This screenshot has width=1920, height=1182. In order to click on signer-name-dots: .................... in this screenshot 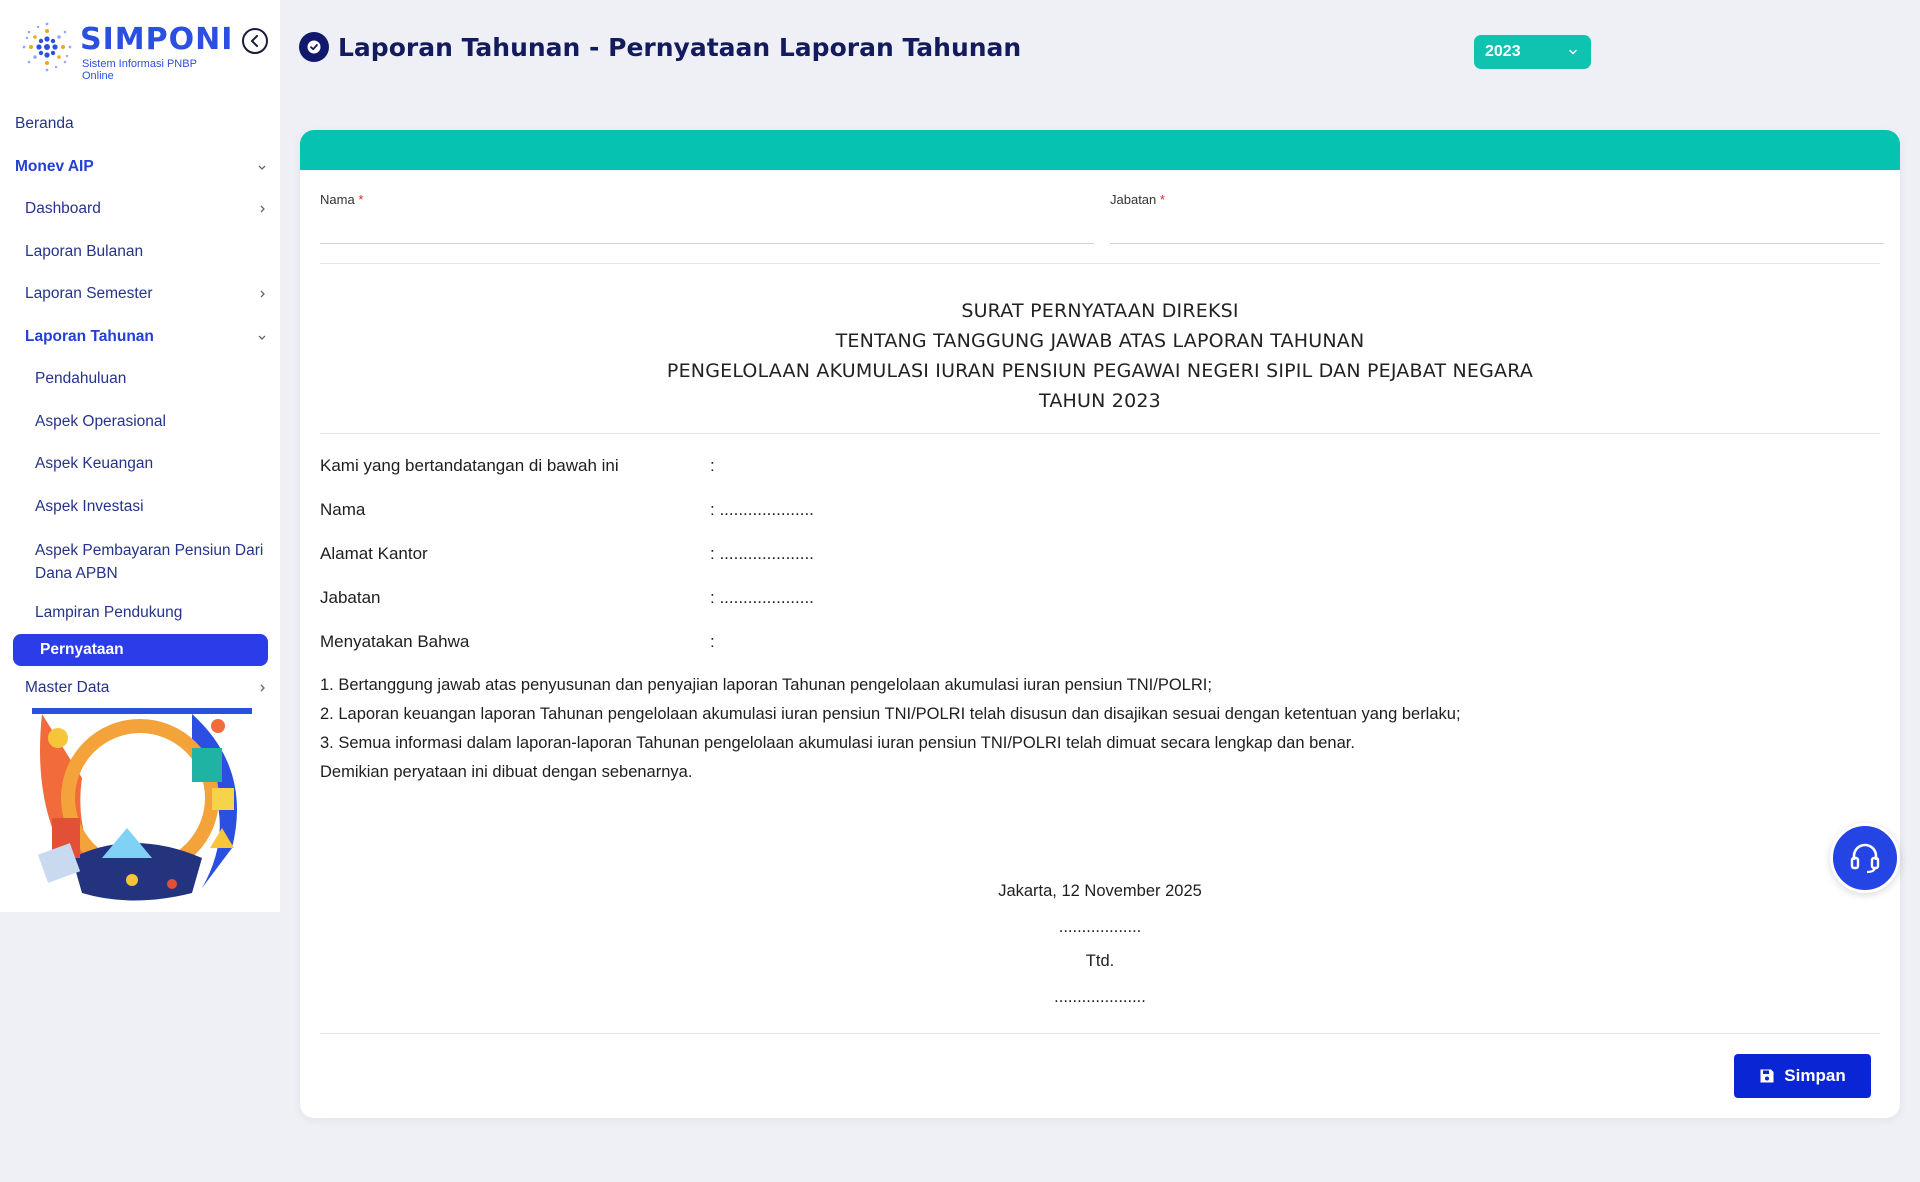, I will do `click(1100, 997)`.